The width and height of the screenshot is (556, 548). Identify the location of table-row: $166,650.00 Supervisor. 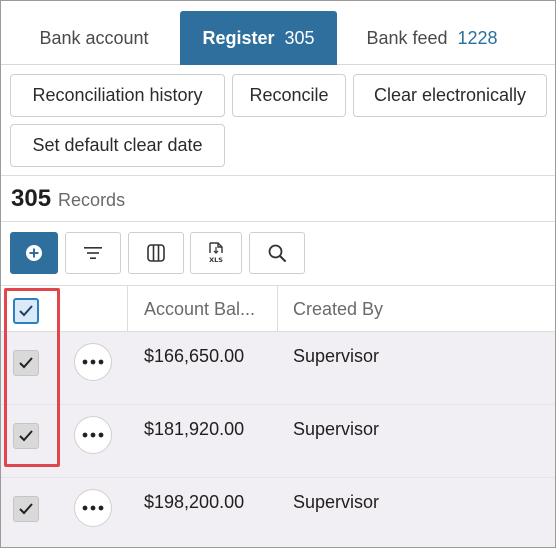
(278, 368).